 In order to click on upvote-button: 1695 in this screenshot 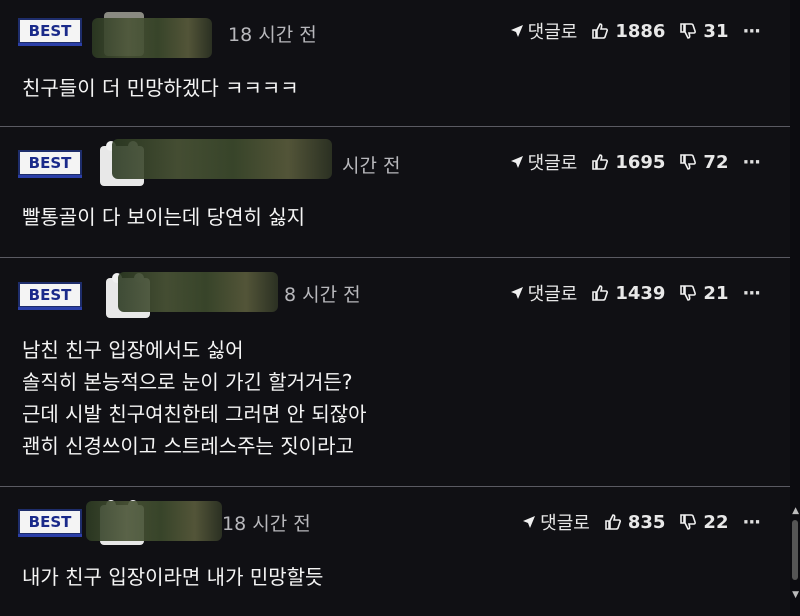, I will do `click(628, 162)`.